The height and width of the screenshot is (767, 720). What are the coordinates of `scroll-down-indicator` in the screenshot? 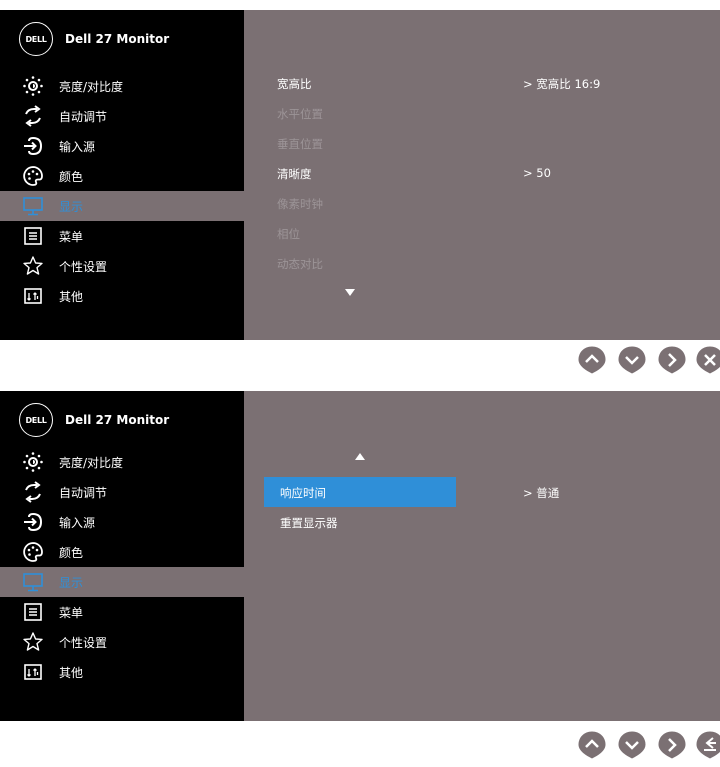 It's located at (350, 292).